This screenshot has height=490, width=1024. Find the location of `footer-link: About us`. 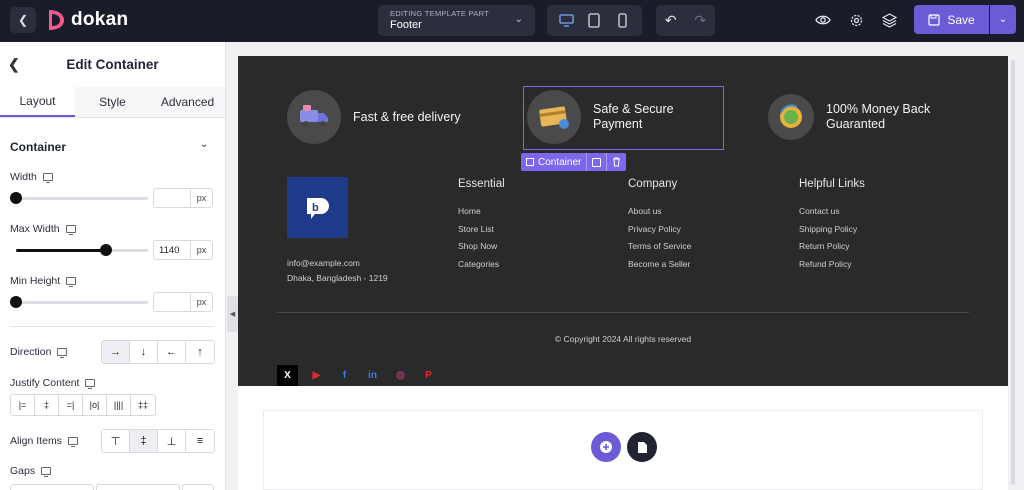

footer-link: About us is located at coordinates (645, 211).